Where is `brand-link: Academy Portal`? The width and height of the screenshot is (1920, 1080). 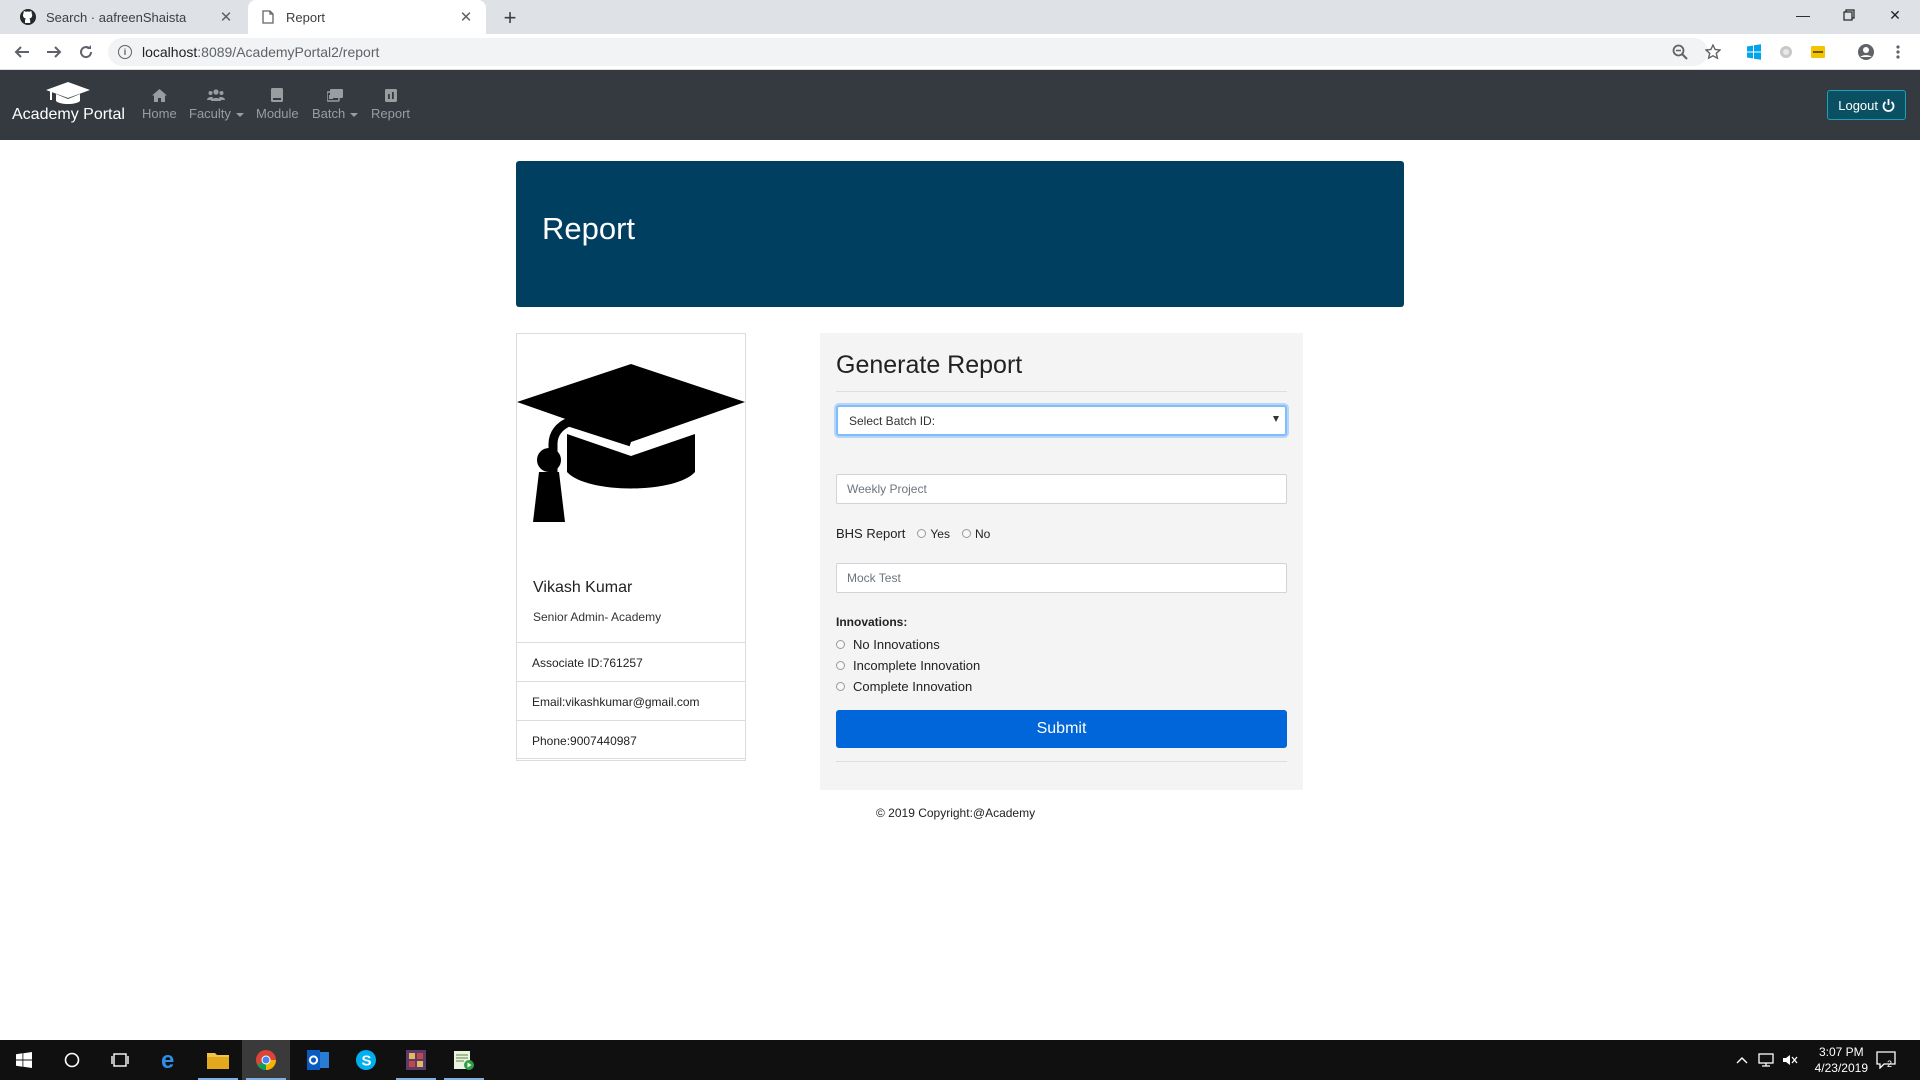 brand-link: Academy Portal is located at coordinates (68, 103).